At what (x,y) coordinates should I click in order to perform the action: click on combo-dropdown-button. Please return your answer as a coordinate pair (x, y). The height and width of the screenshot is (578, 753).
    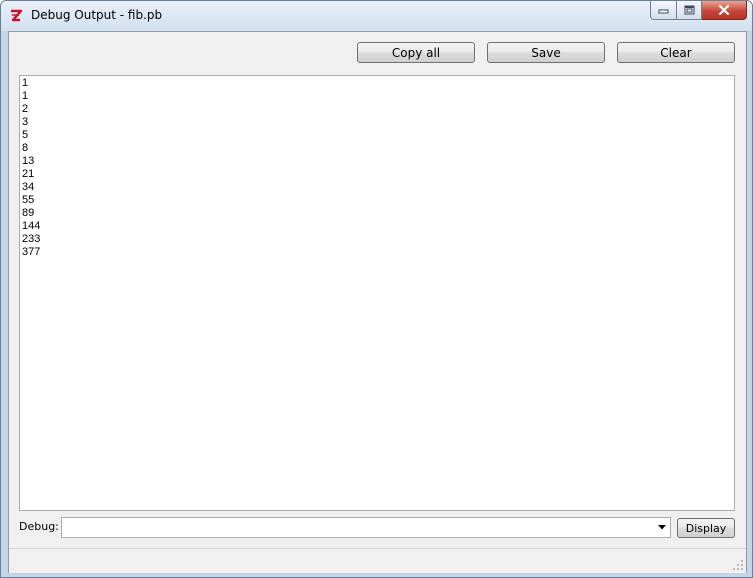
    Looking at the image, I should click on (661, 527).